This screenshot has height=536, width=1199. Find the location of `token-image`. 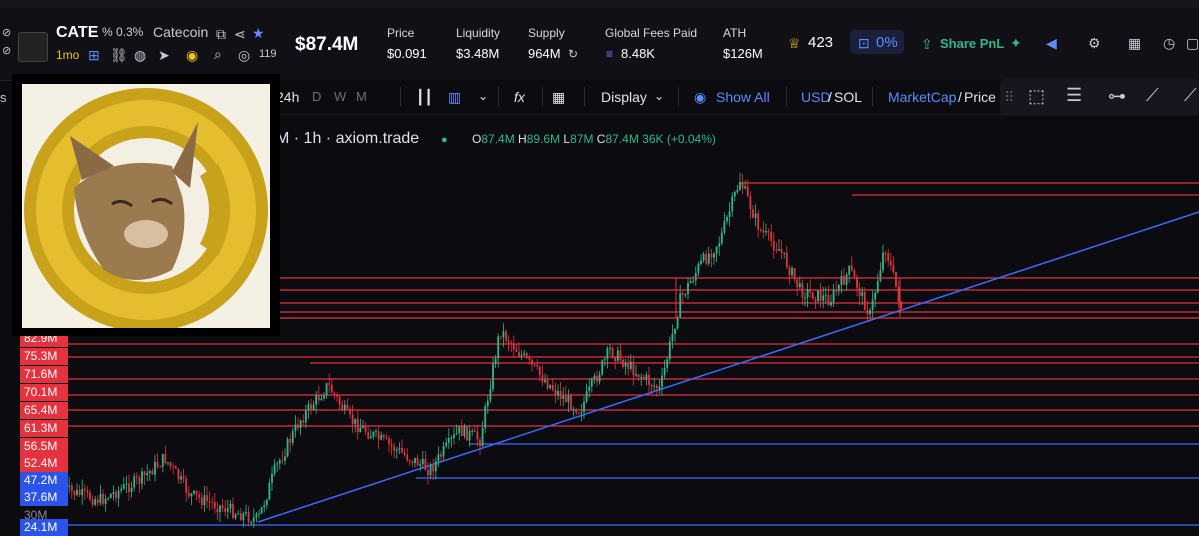

token-image is located at coordinates (146, 206).